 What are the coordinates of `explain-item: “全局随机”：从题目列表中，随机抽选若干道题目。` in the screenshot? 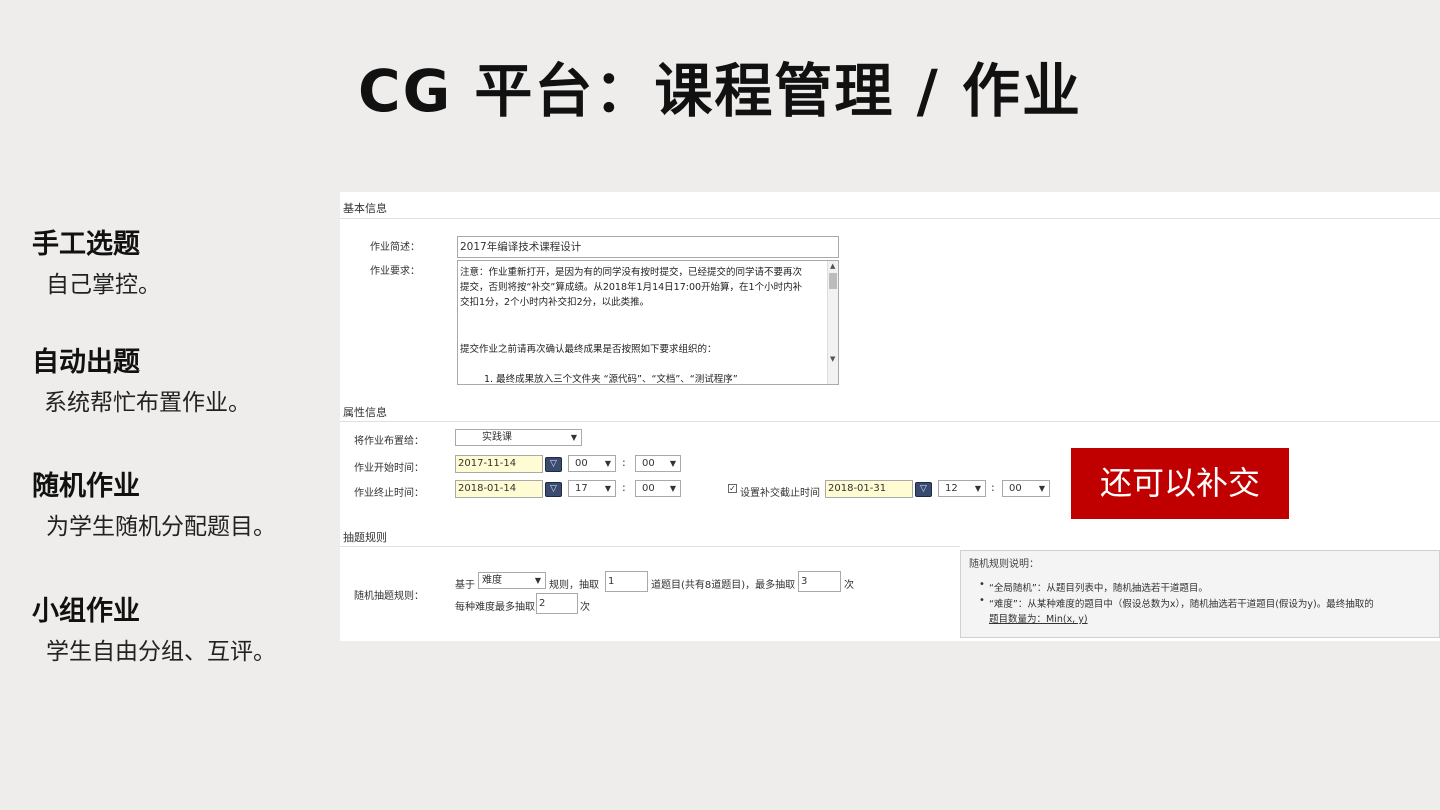 It's located at (1098, 588).